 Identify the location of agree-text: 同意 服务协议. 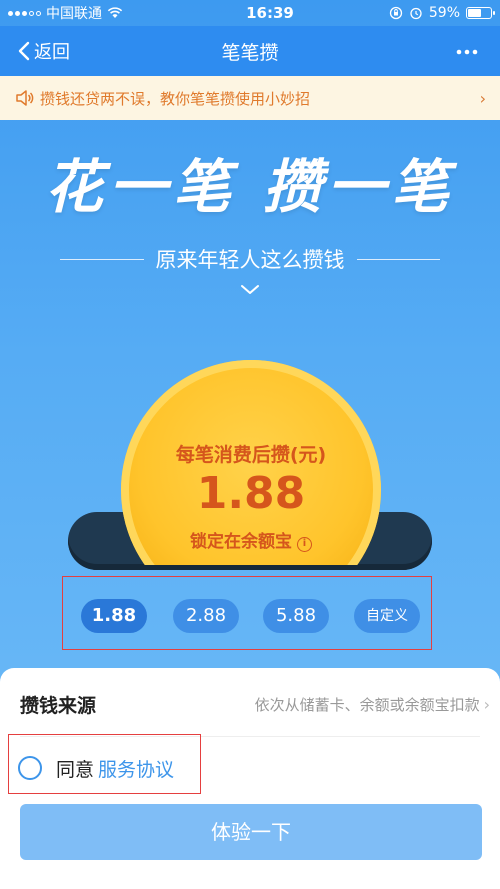
(115, 768).